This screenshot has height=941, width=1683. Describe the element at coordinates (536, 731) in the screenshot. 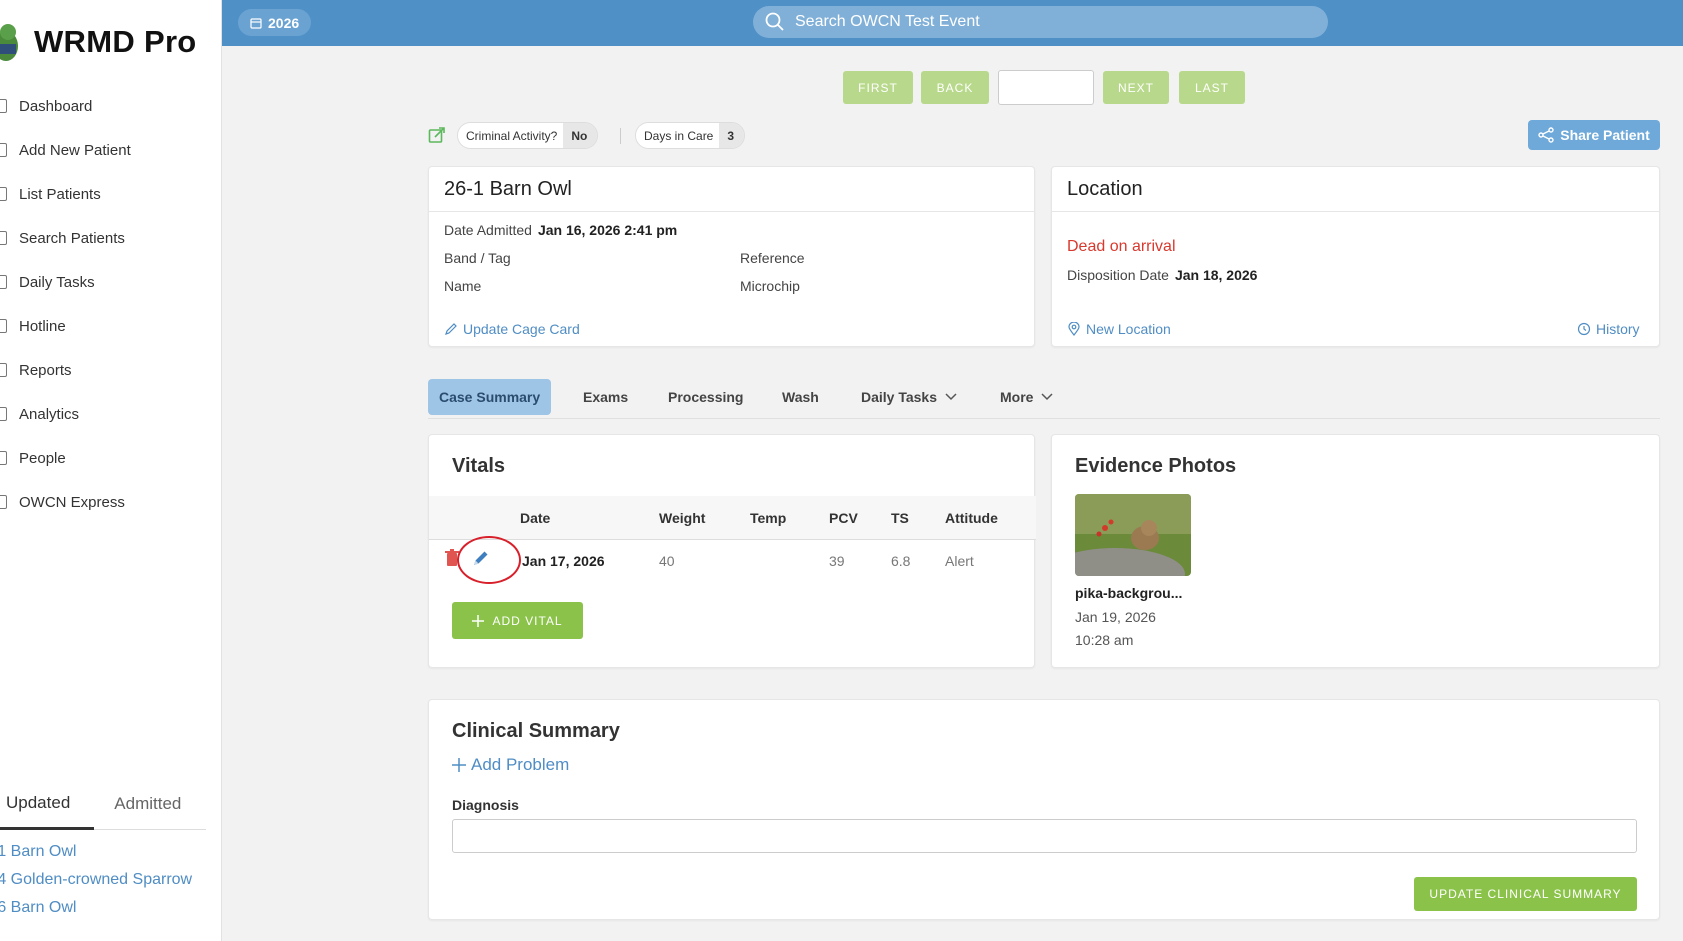

I see `clinical-title: Clinical Summary` at that location.